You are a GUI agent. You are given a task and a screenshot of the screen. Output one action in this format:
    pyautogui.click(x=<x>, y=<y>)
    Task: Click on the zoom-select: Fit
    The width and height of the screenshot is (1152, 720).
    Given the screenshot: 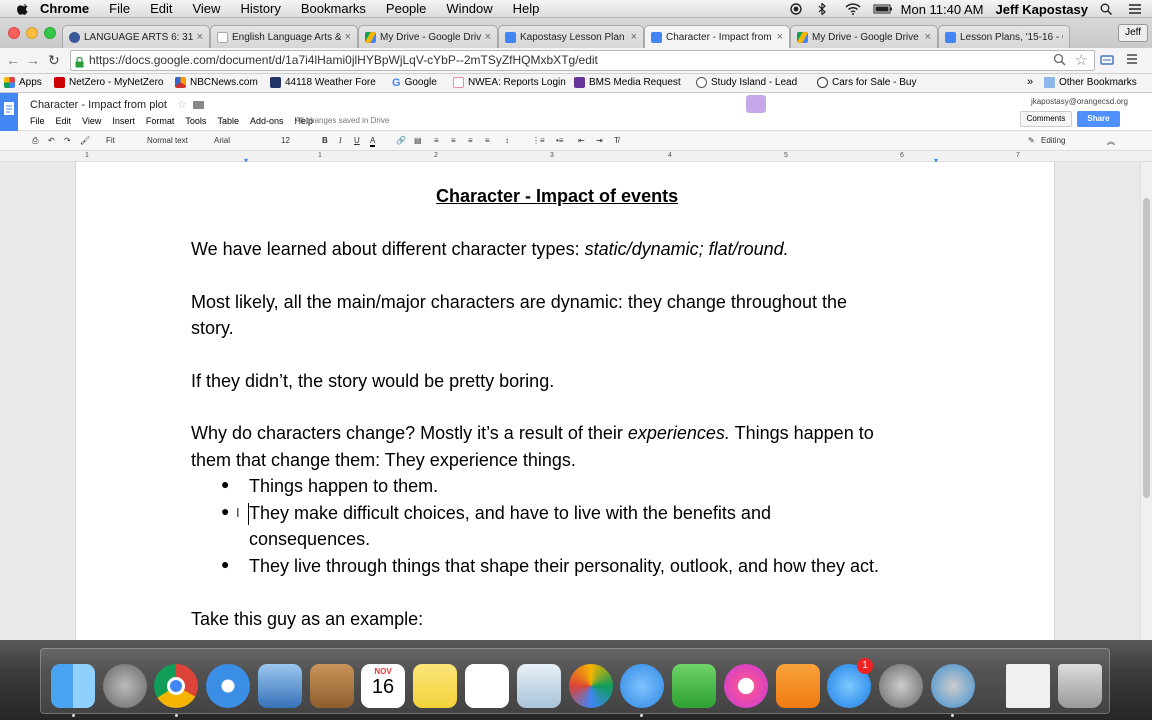 What is the action you would take?
    pyautogui.click(x=110, y=140)
    